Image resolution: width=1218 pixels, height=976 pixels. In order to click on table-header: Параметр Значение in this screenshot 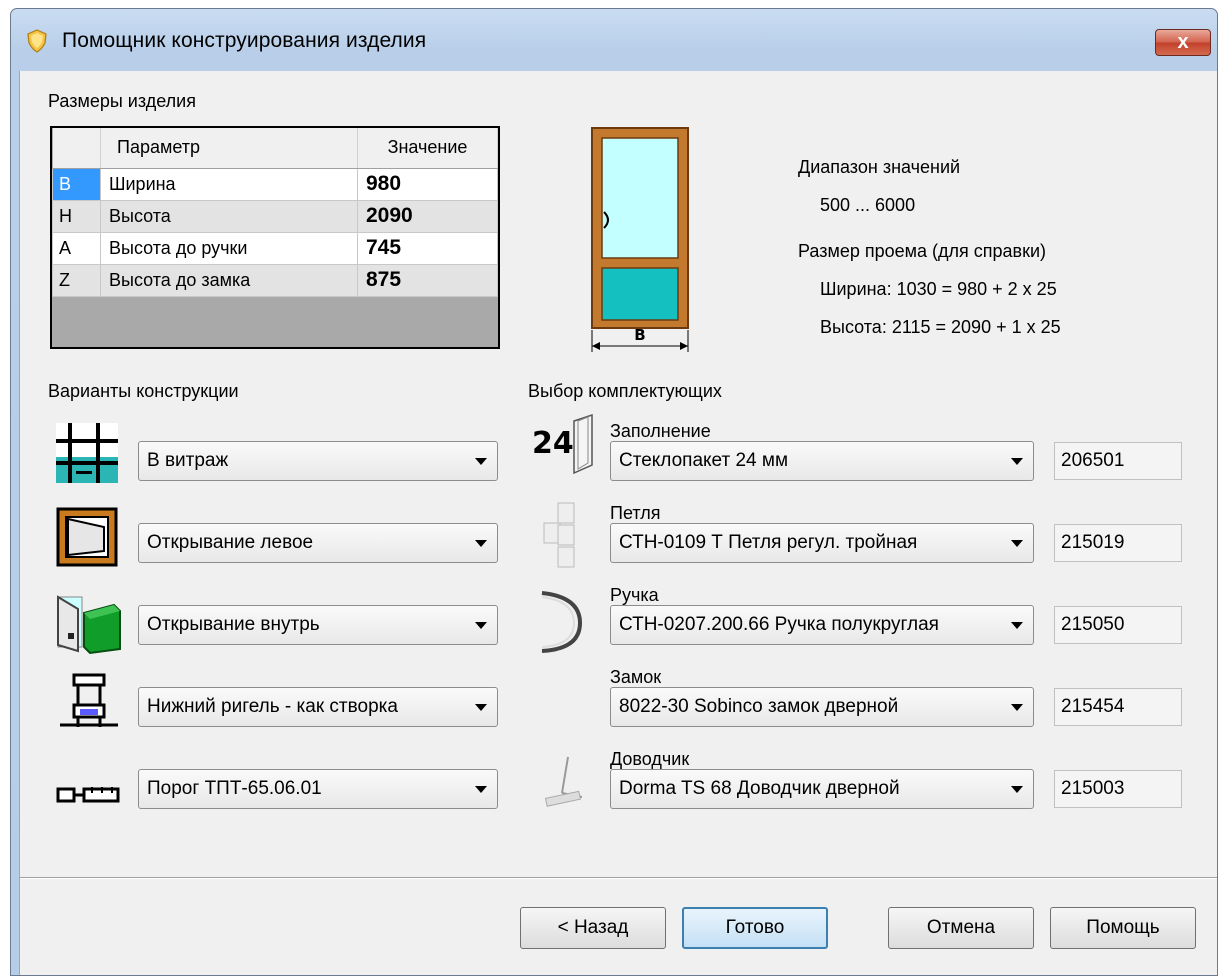, I will do `click(275, 148)`.